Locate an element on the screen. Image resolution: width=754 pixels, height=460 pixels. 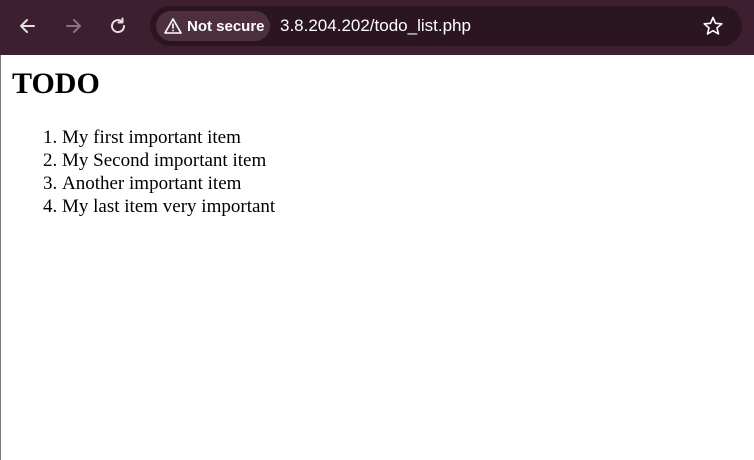
forward-button is located at coordinates (73, 26).